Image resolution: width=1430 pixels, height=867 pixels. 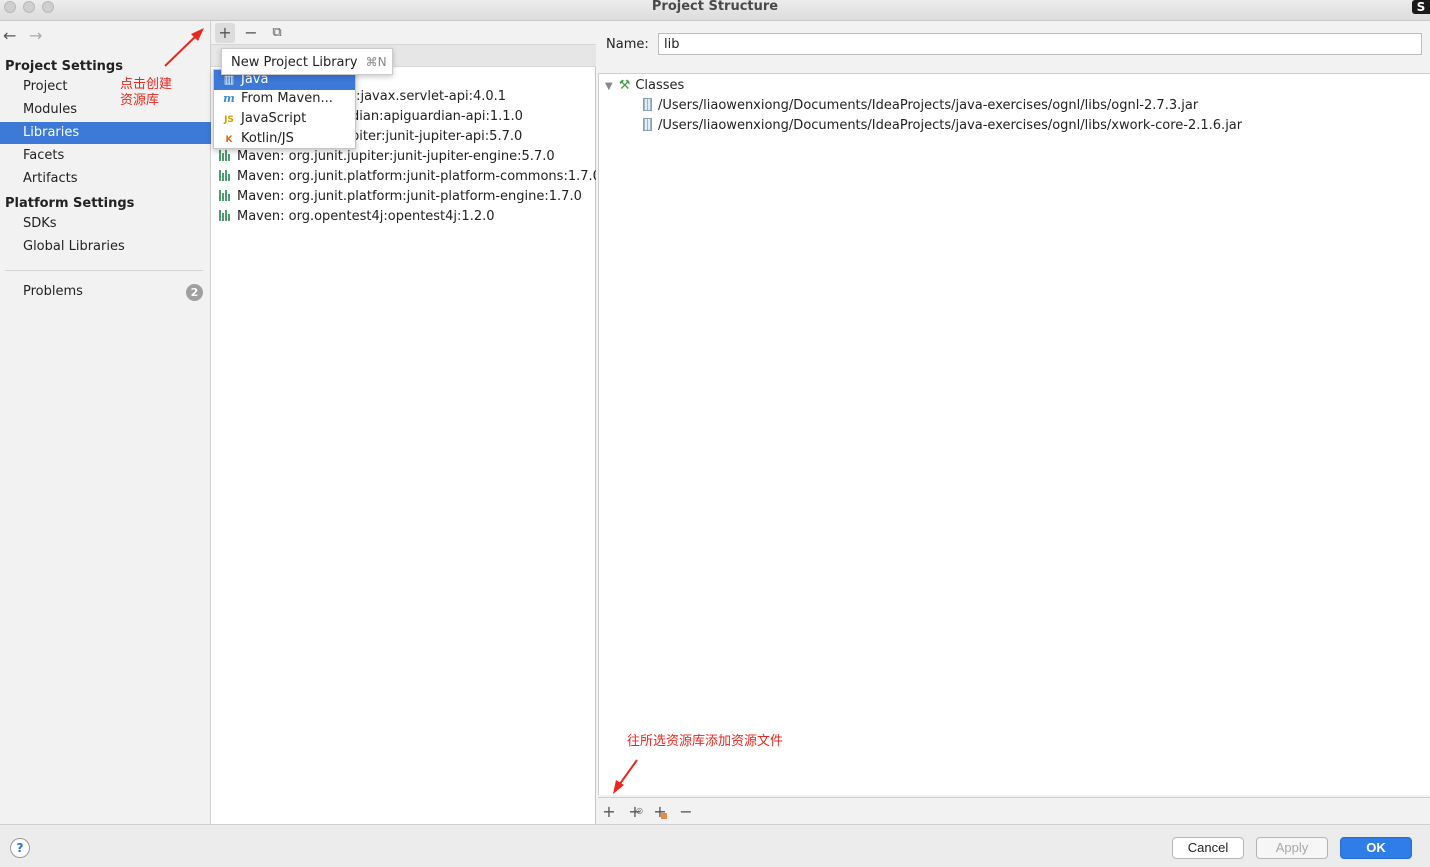 I want to click on menu-item-label: JavaScript, so click(x=274, y=118).